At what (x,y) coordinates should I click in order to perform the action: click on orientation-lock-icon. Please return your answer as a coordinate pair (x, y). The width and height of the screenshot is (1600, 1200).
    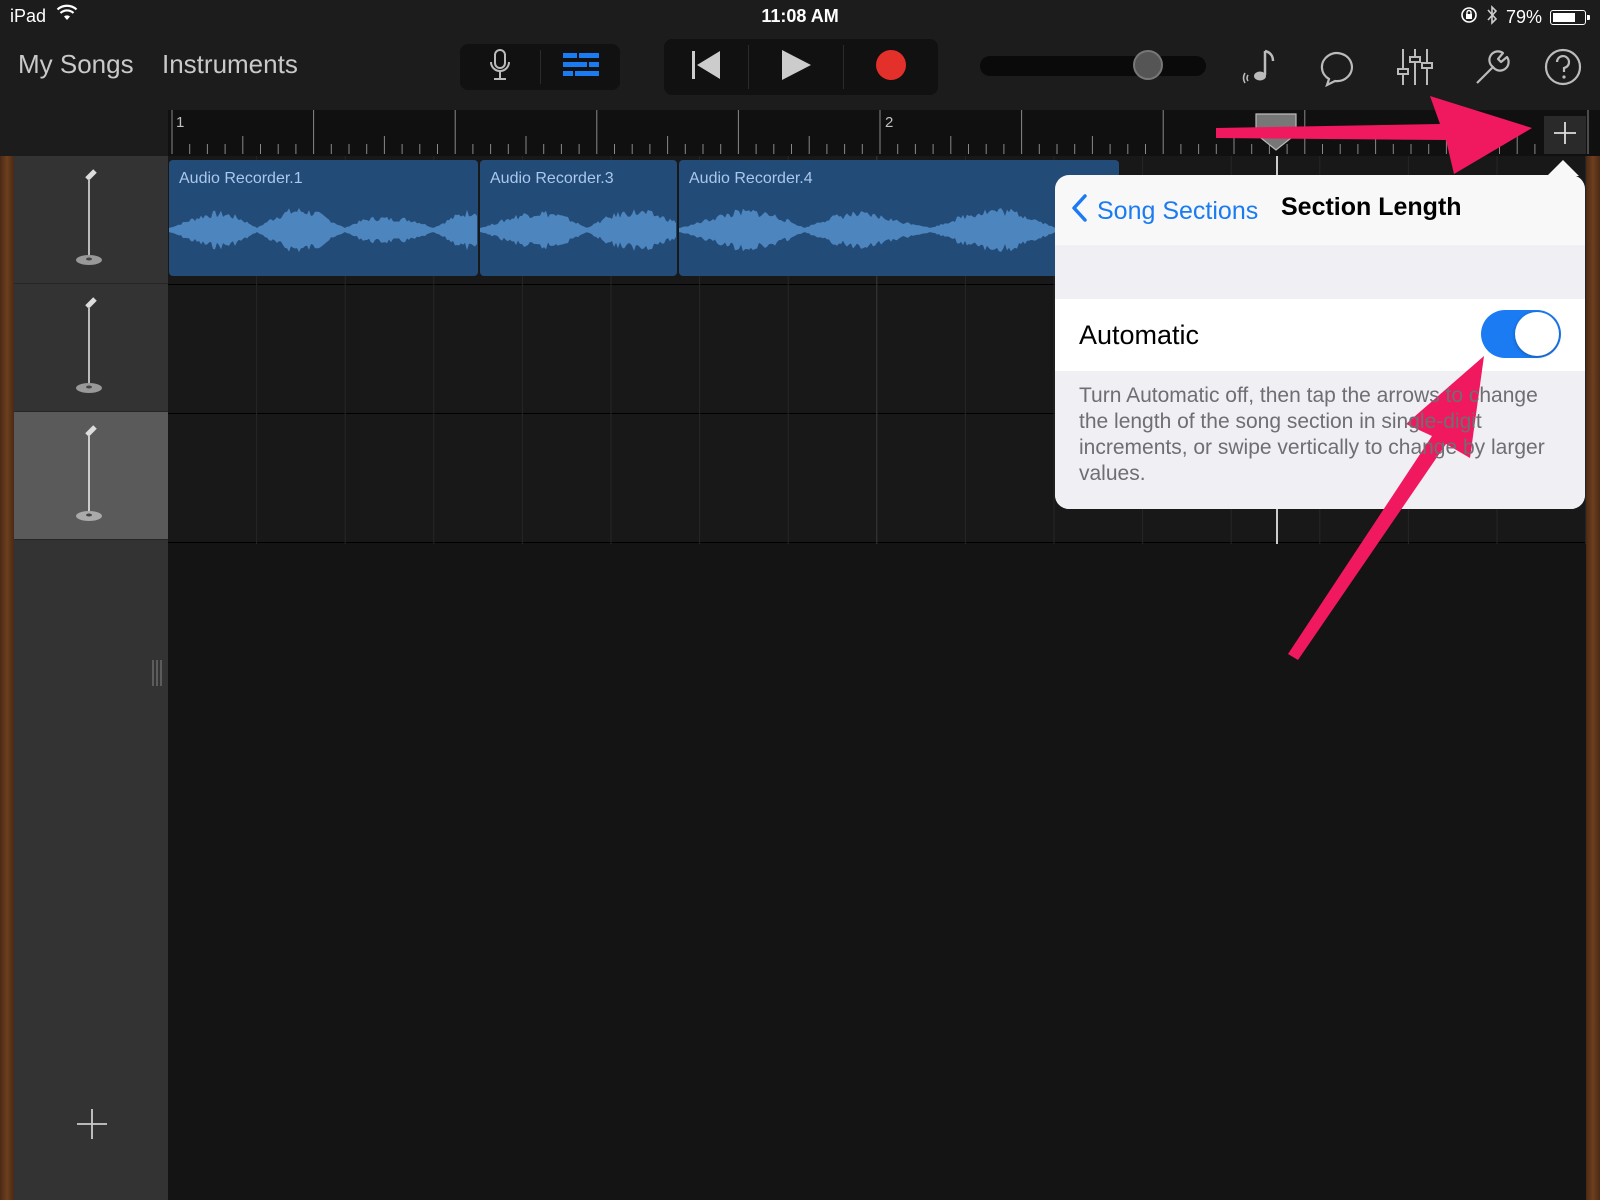
    Looking at the image, I should click on (1469, 17).